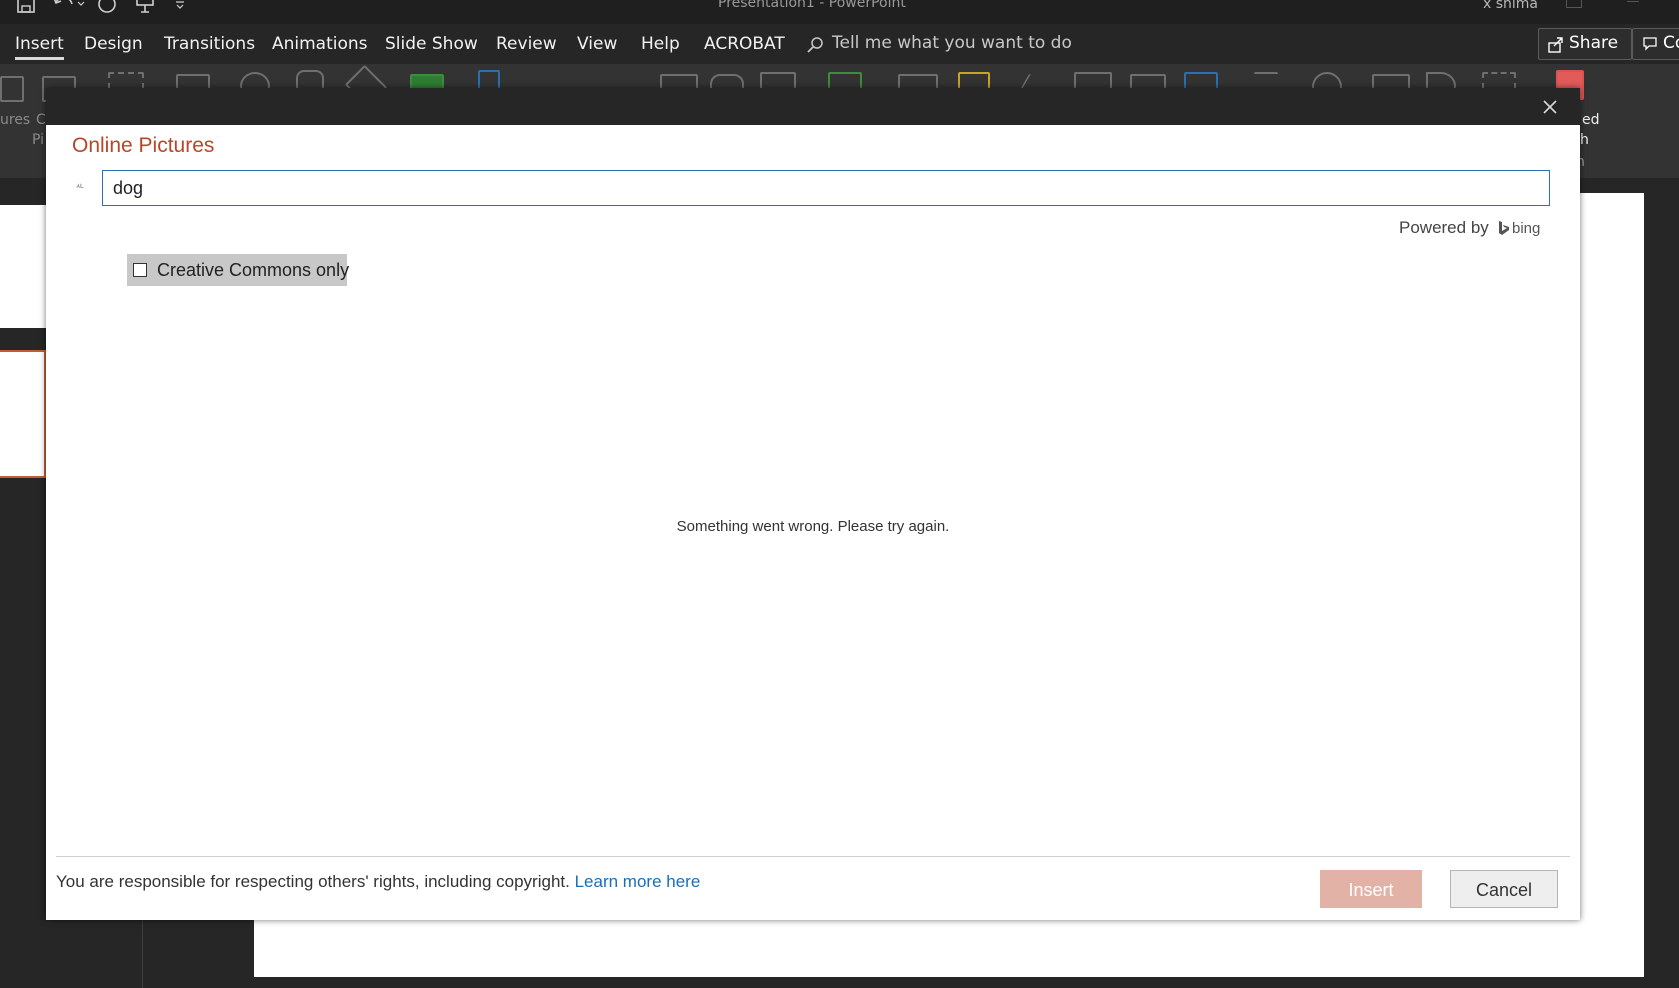 Image resolution: width=1679 pixels, height=988 pixels. I want to click on creative-commons-checkbox, so click(140, 270).